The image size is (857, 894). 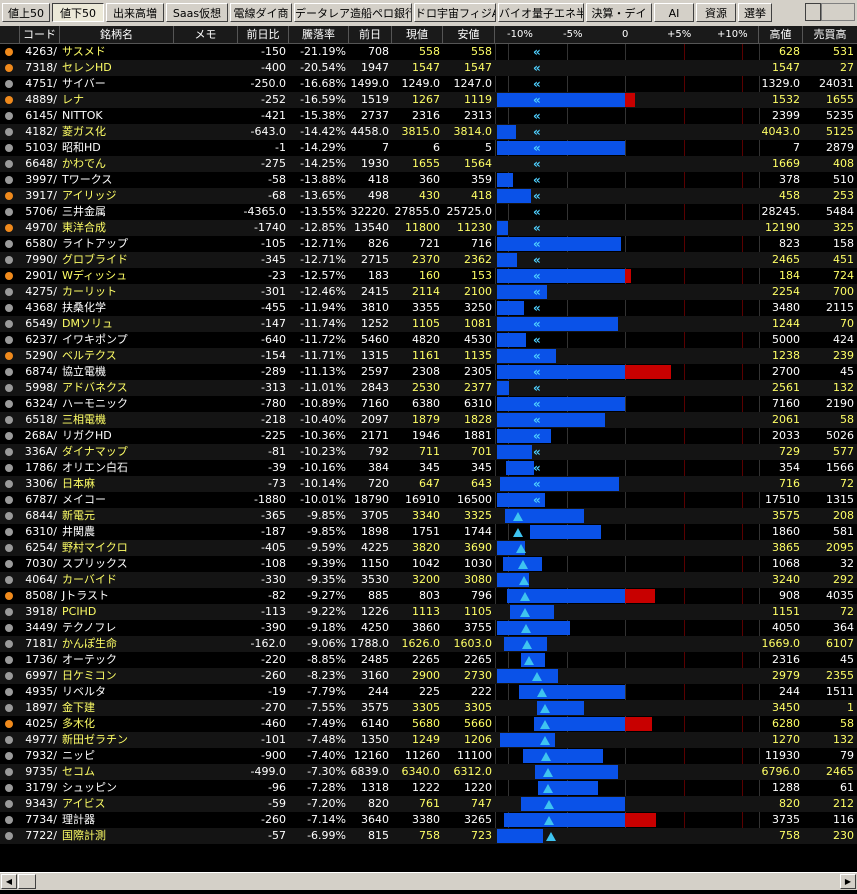 What do you see at coordinates (469, 34) in the screenshot?
I see `header-low: 安値` at bounding box center [469, 34].